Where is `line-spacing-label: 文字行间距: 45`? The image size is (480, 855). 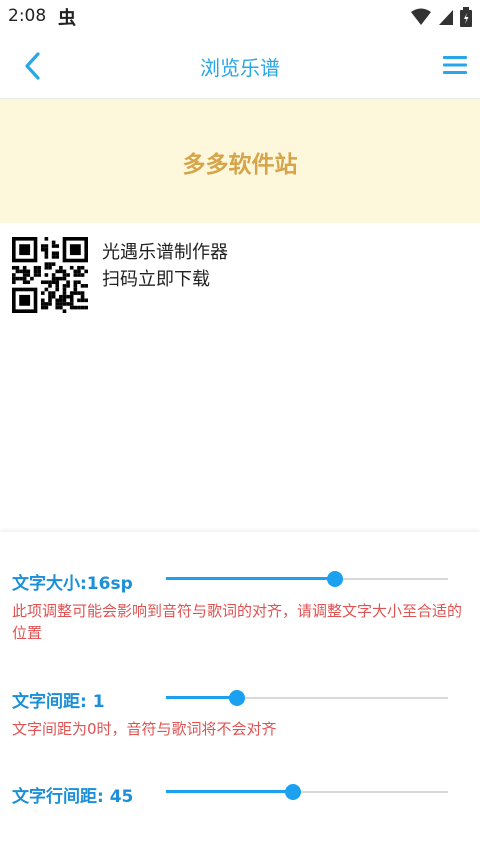 line-spacing-label: 文字行间距: 45 is located at coordinates (73, 797).